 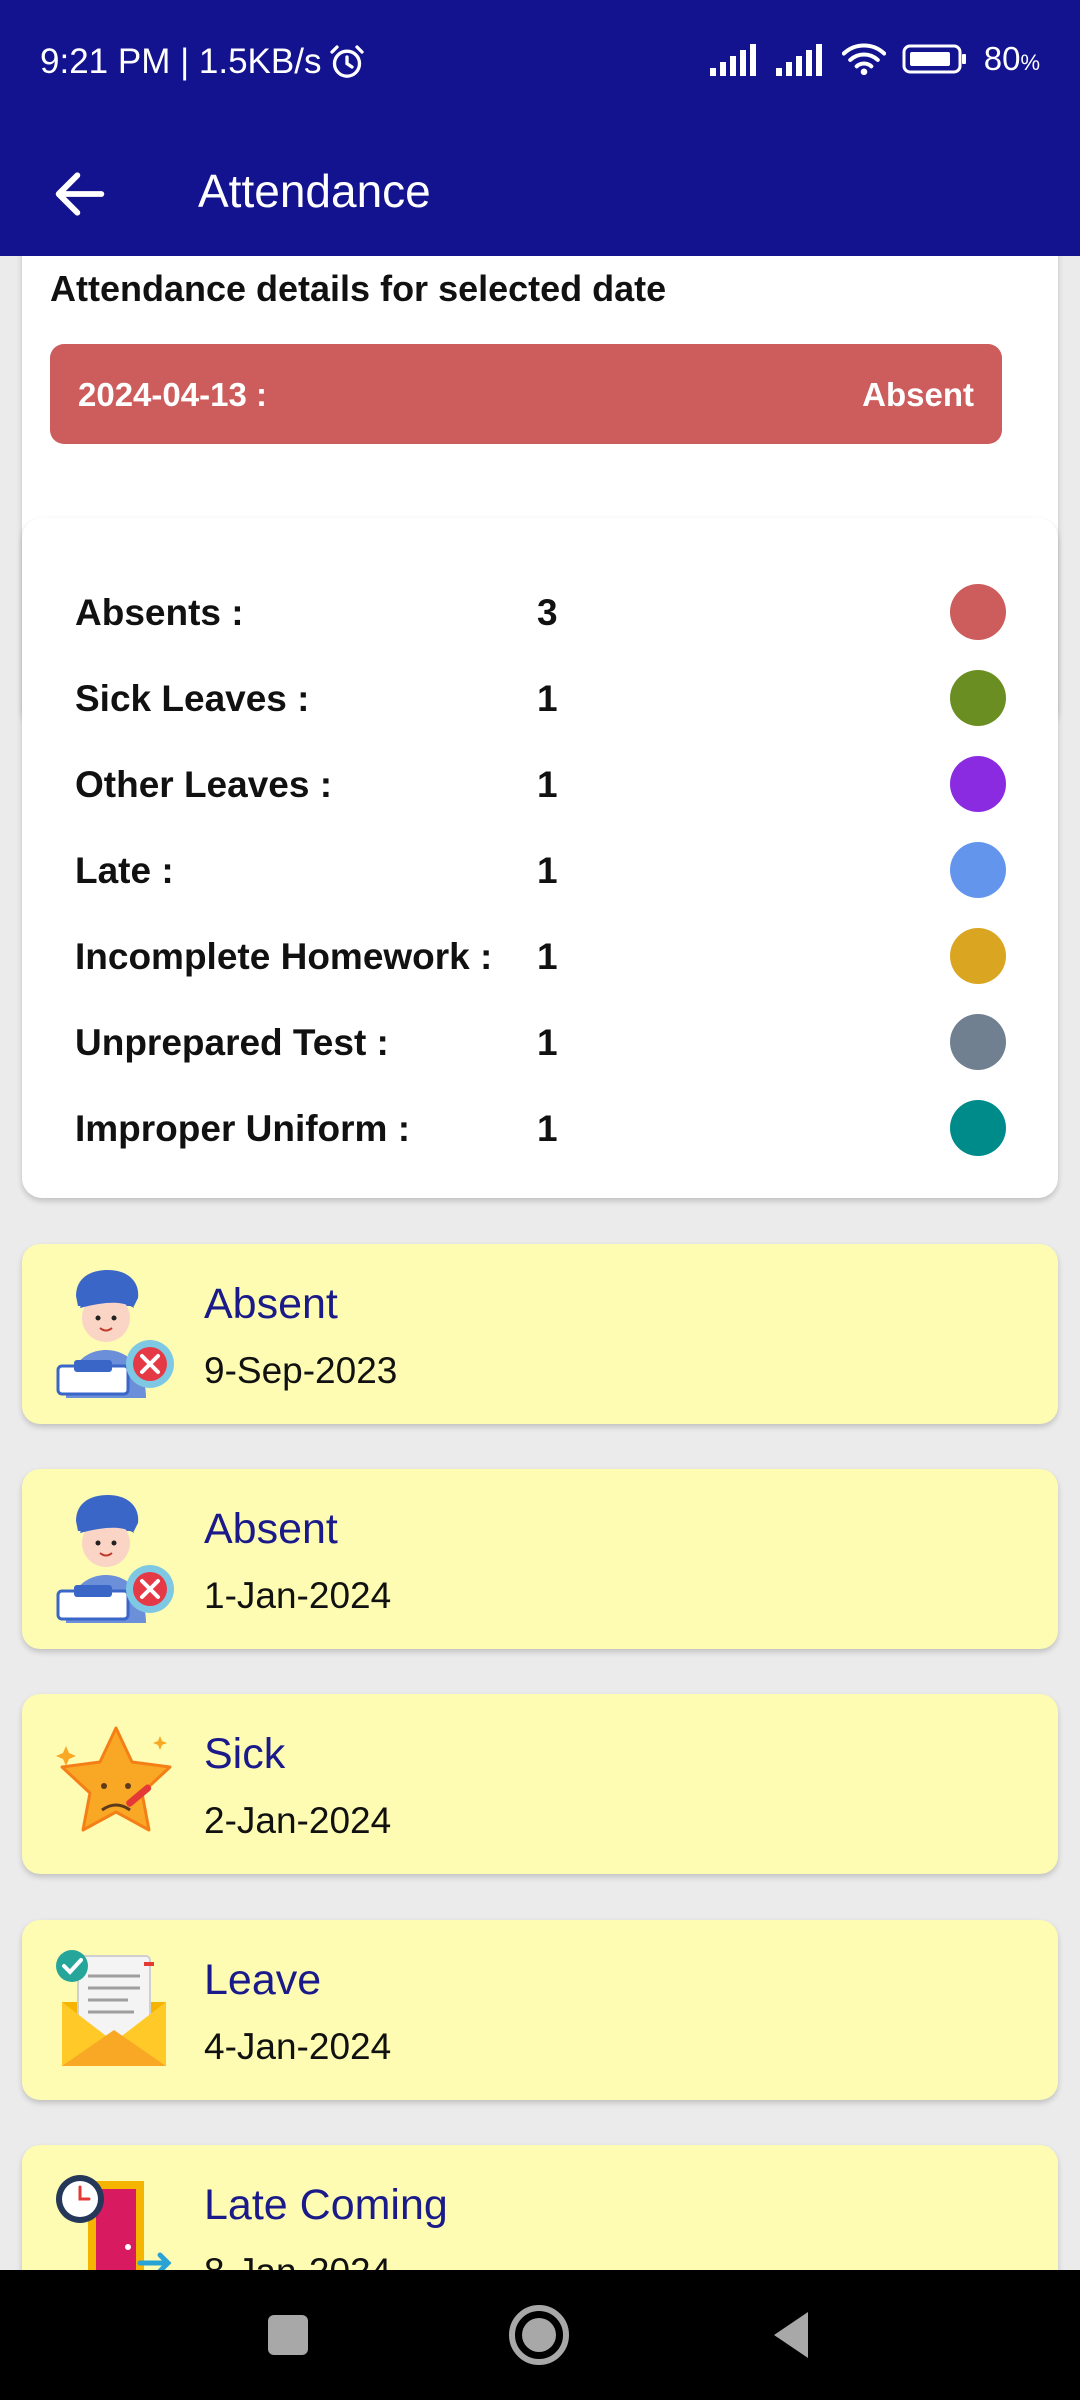 I want to click on selected-date-status-bar: 2024-04-13 : Absent, so click(x=526, y=394).